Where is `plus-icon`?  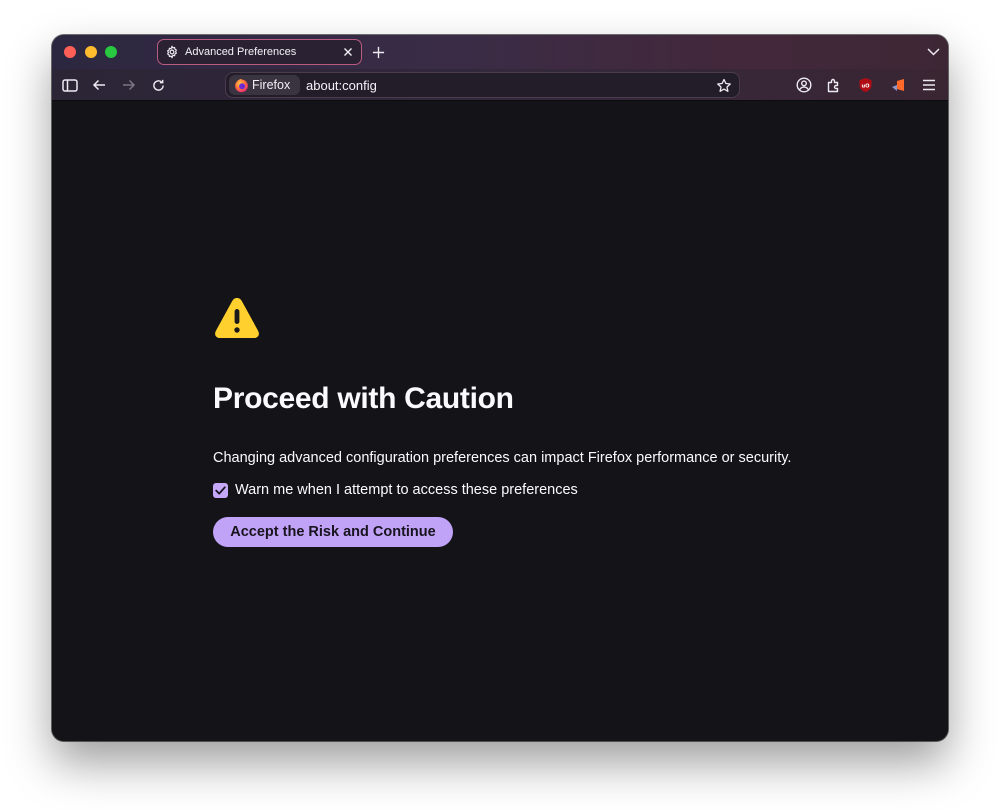
plus-icon is located at coordinates (378, 52).